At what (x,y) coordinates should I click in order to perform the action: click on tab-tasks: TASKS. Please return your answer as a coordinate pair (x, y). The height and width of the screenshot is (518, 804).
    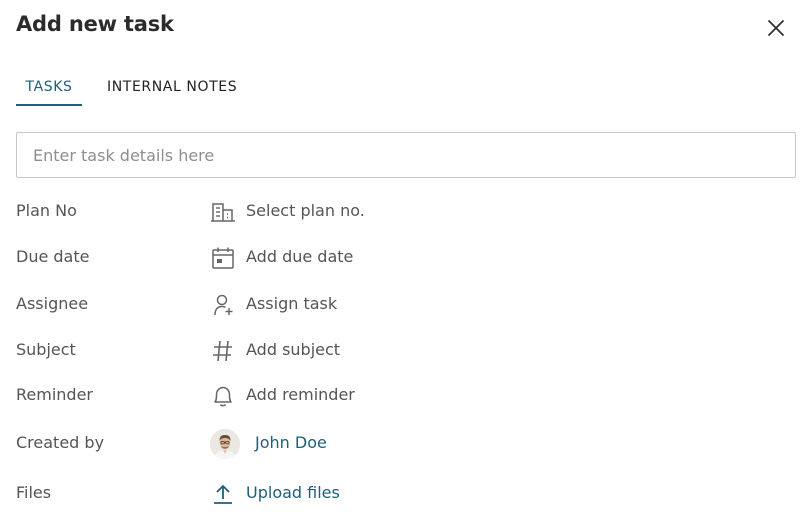
    Looking at the image, I should click on (49, 90).